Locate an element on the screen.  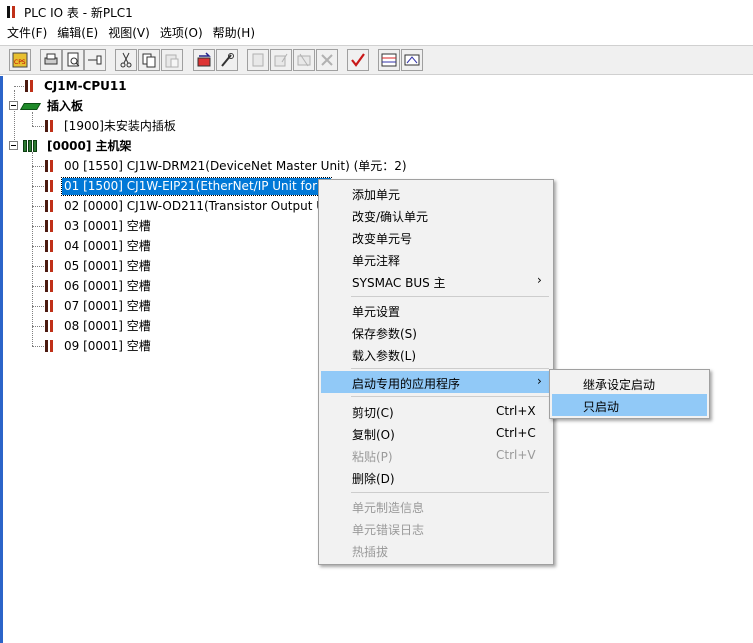
print-button is located at coordinates (51, 60).